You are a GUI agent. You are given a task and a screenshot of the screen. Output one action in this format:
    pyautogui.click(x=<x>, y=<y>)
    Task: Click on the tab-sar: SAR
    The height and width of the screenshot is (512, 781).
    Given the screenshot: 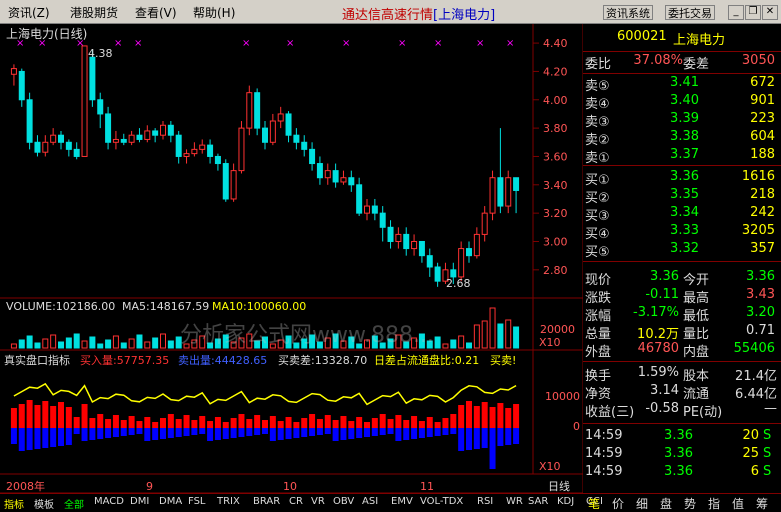 What is the action you would take?
    pyautogui.click(x=538, y=501)
    